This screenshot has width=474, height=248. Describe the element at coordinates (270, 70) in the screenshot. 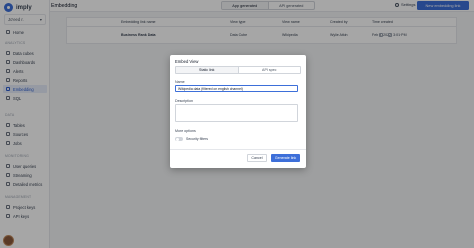

I see `tab-api-spec: API spec` at that location.